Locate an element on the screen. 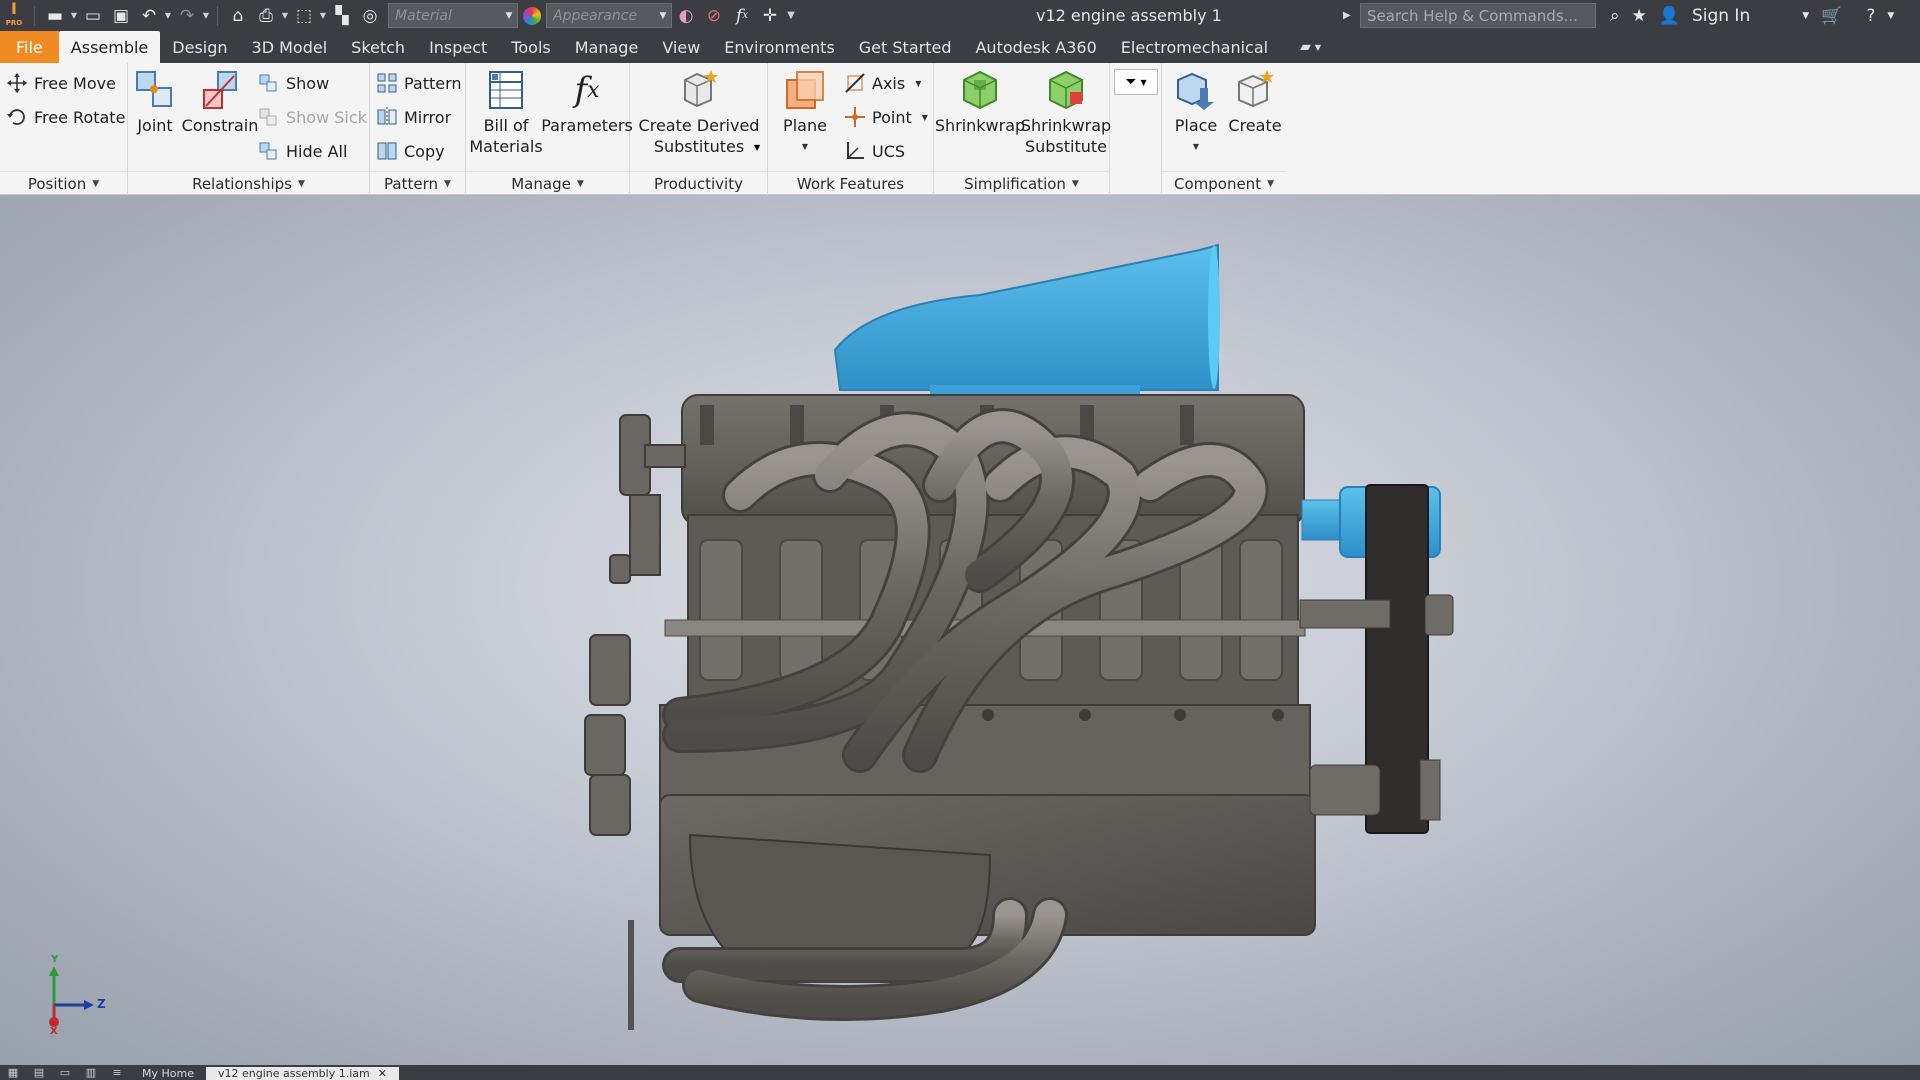 This screenshot has width=1920, height=1080. undo-dropdown-icon: ▼ is located at coordinates (168, 15).